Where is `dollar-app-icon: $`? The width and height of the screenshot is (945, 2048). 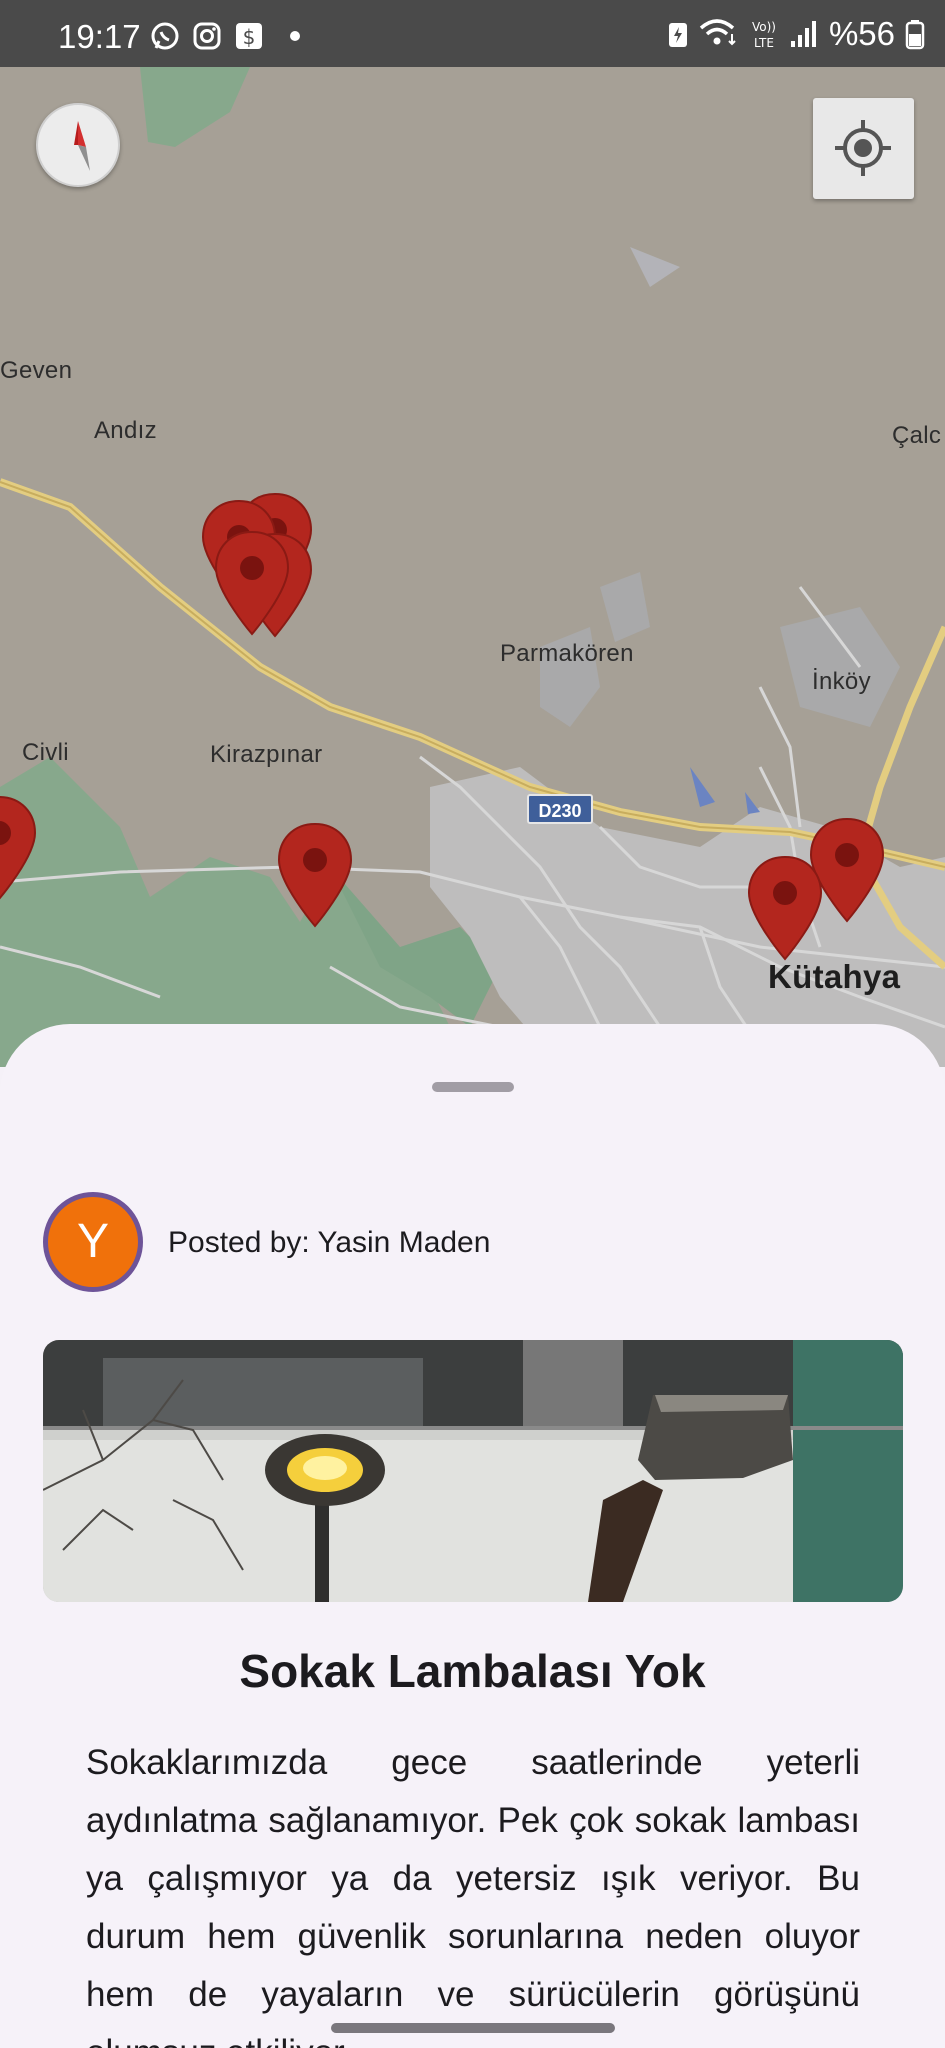 dollar-app-icon: $ is located at coordinates (249, 36).